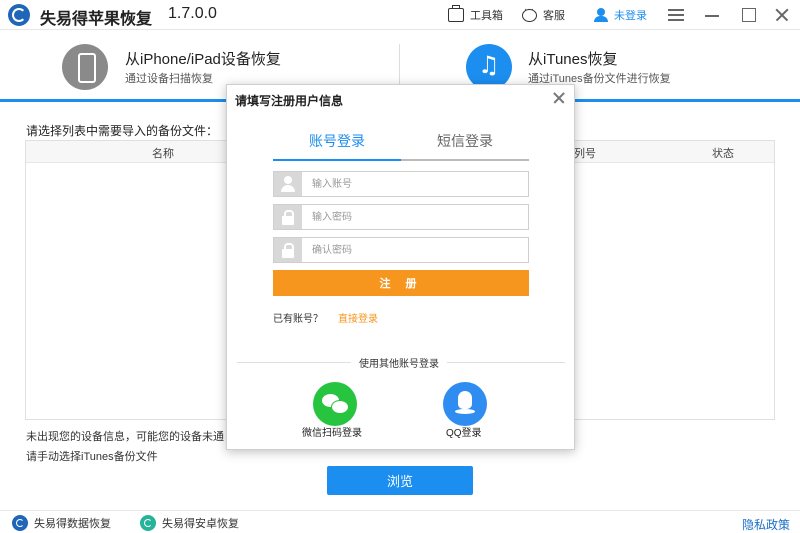 Image resolution: width=800 pixels, height=533 pixels. What do you see at coordinates (601, 15) in the screenshot?
I see `user-icon` at bounding box center [601, 15].